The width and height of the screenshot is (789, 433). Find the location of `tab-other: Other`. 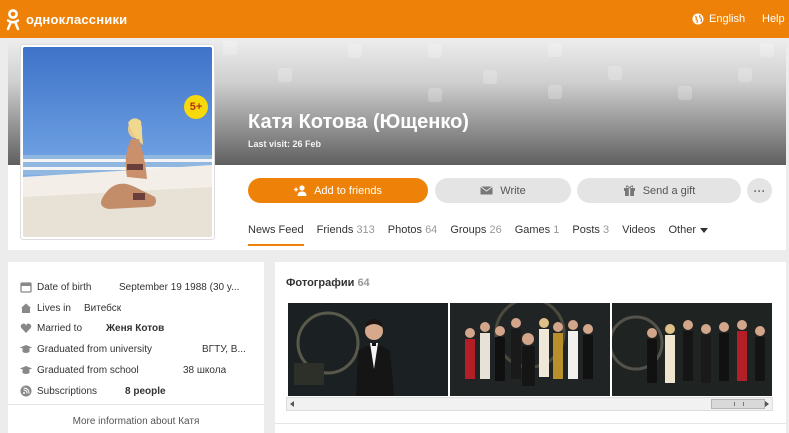

tab-other: Other is located at coordinates (689, 235).